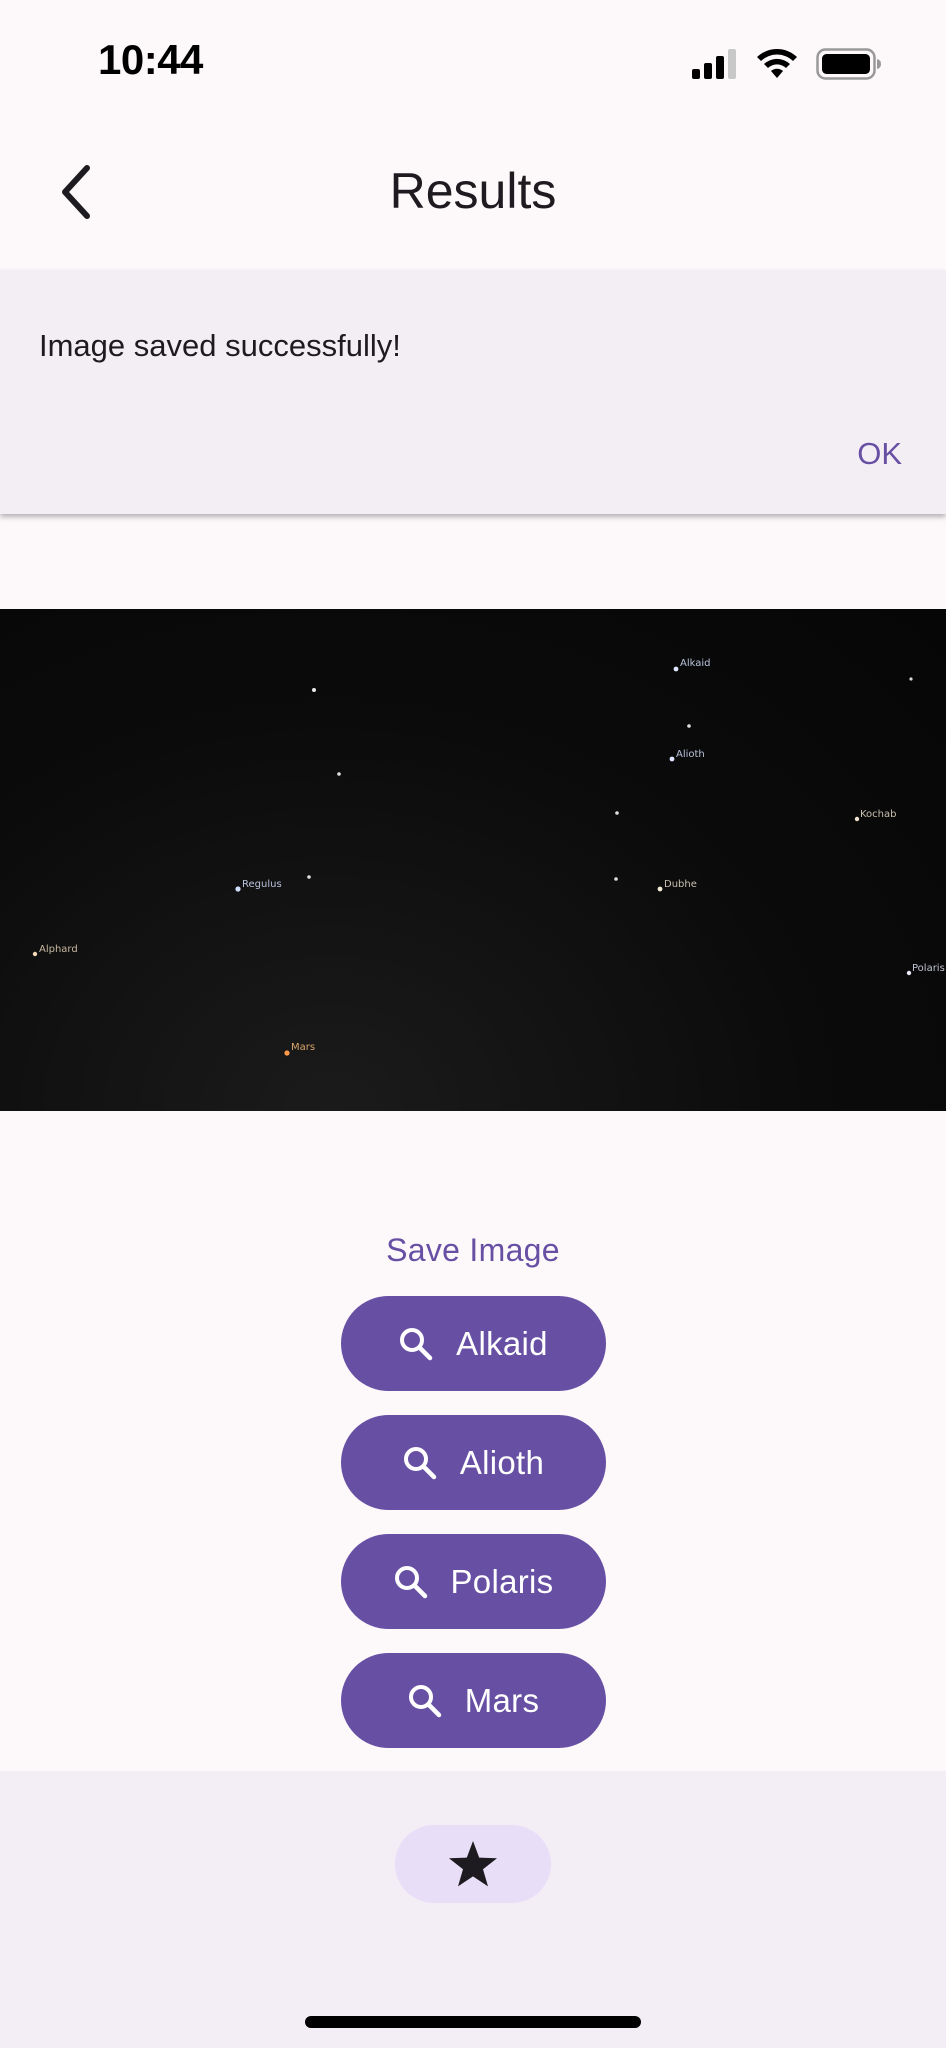 The height and width of the screenshot is (2048, 946). What do you see at coordinates (473, 2022) in the screenshot?
I see `home-indicator` at bounding box center [473, 2022].